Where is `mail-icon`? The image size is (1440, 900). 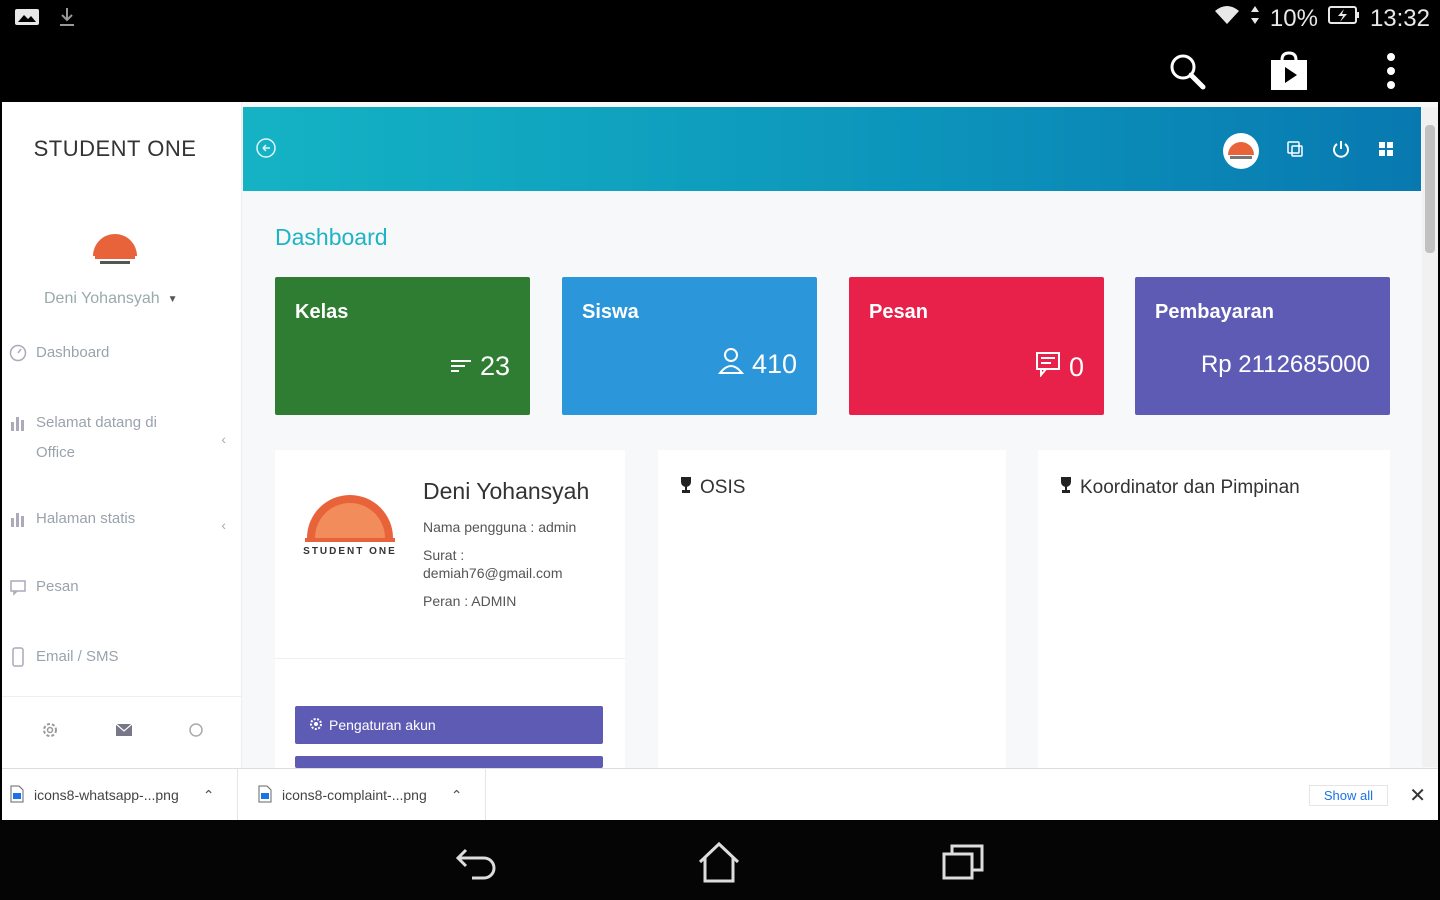 mail-icon is located at coordinates (124, 732).